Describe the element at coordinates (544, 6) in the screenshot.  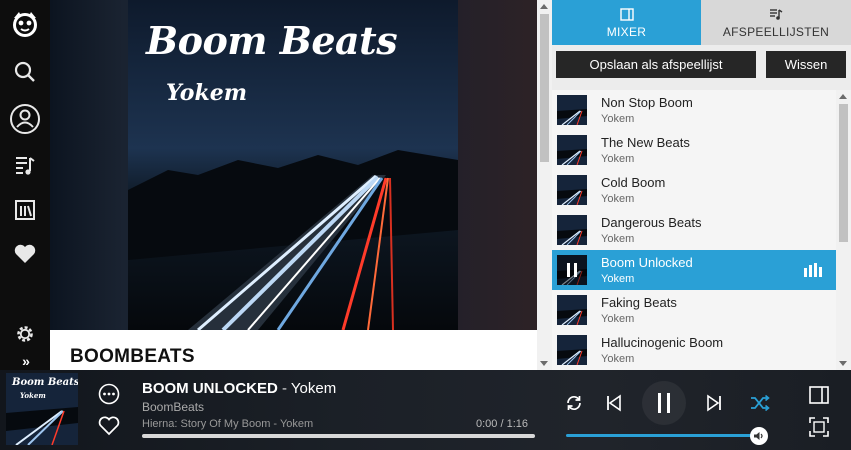
I see `scroll-up-arrow` at that location.